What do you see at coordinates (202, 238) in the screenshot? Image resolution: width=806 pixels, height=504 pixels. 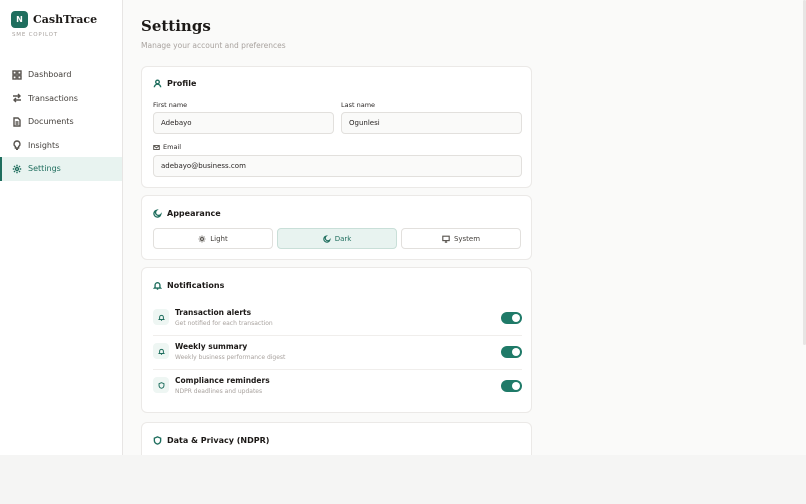 I see `sun-icon` at bounding box center [202, 238].